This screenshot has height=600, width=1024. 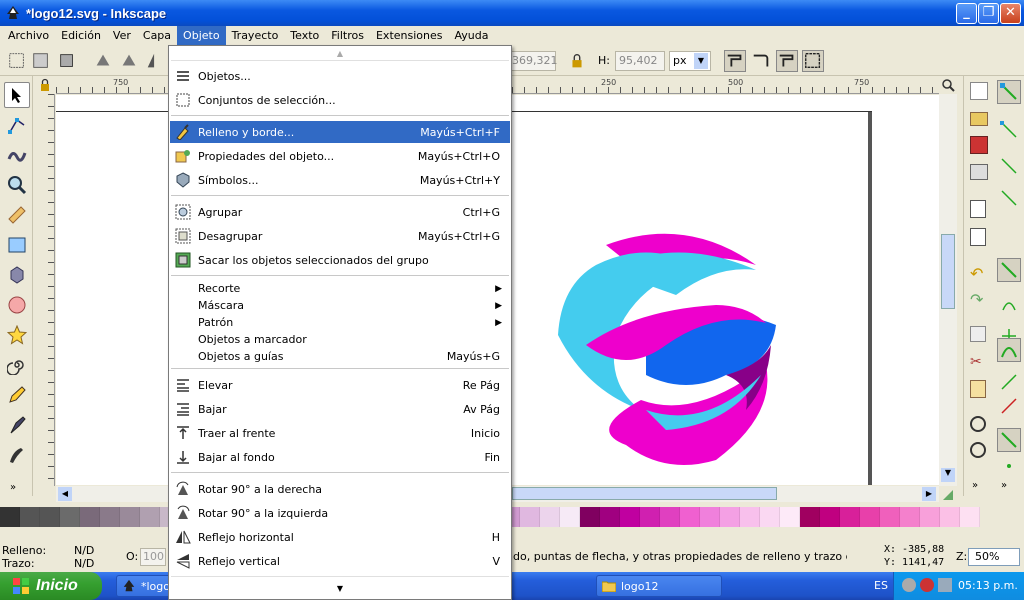 What do you see at coordinates (17, 455) in the screenshot?
I see `calligraphy-tool-icon` at bounding box center [17, 455].